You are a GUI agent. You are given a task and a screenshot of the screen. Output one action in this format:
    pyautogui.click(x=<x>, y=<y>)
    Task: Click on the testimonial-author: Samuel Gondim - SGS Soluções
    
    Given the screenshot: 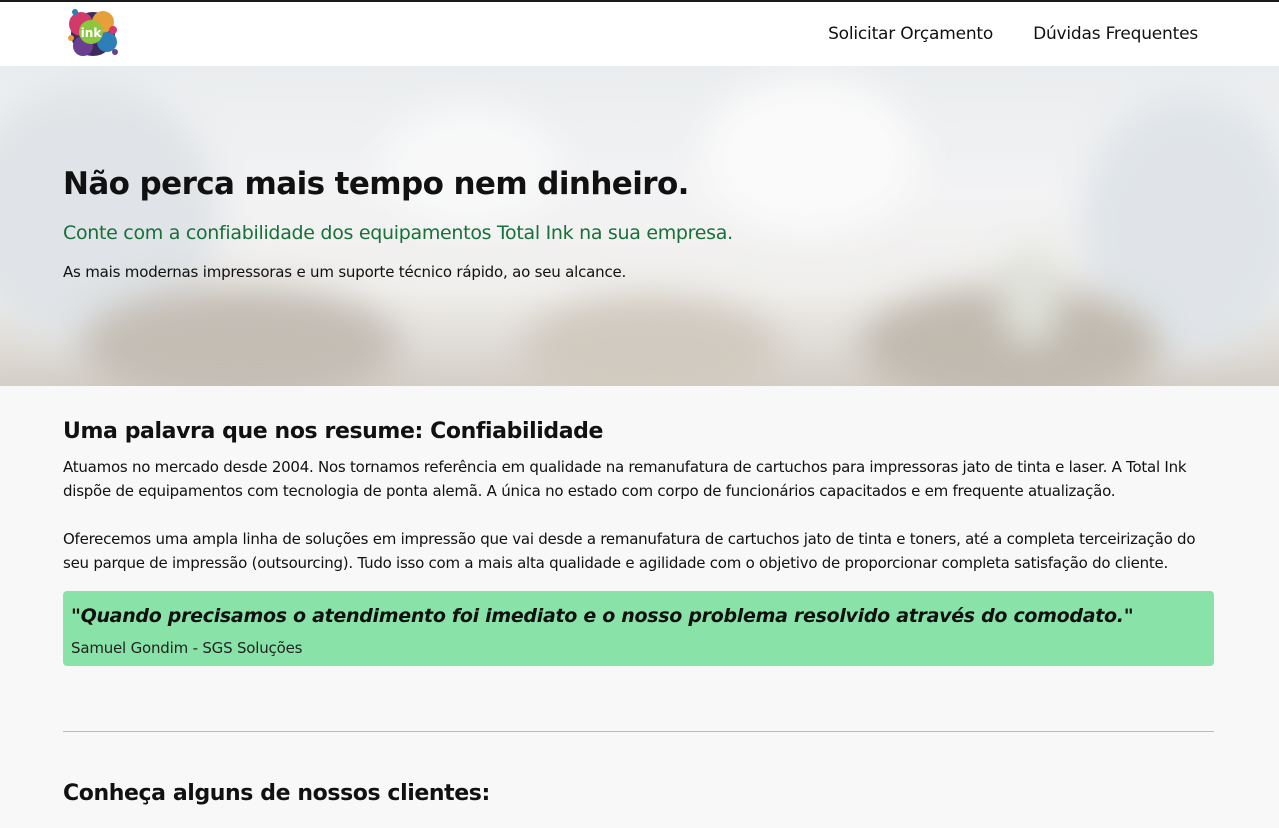 What is the action you would take?
    pyautogui.click(x=187, y=648)
    